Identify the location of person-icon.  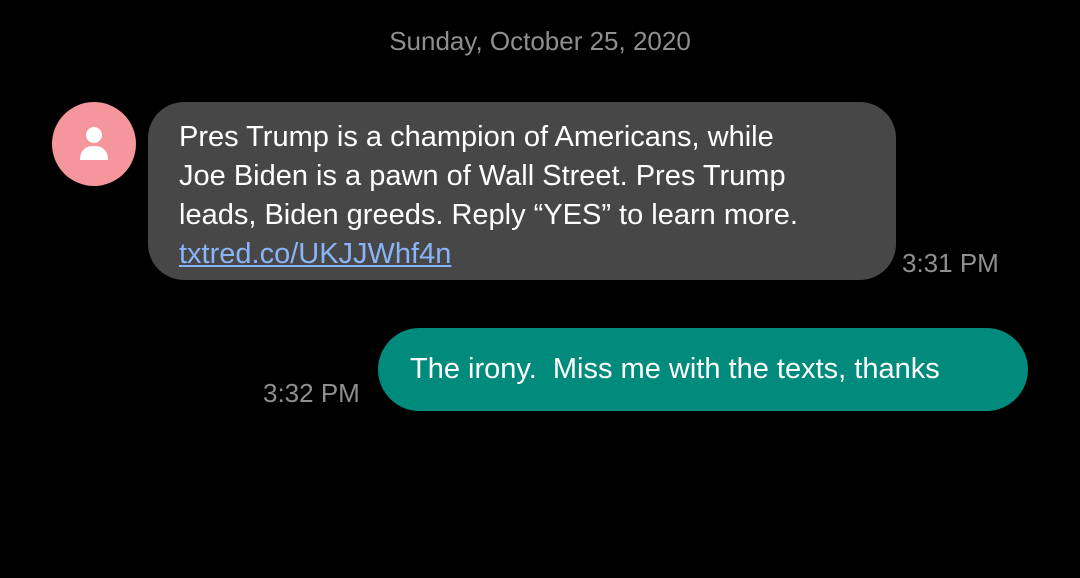
(94, 143).